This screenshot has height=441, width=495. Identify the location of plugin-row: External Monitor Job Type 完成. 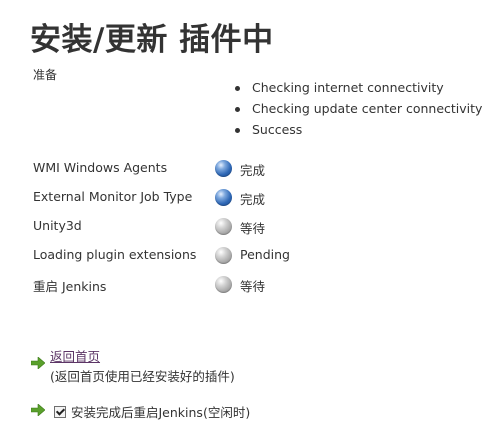
(260, 201).